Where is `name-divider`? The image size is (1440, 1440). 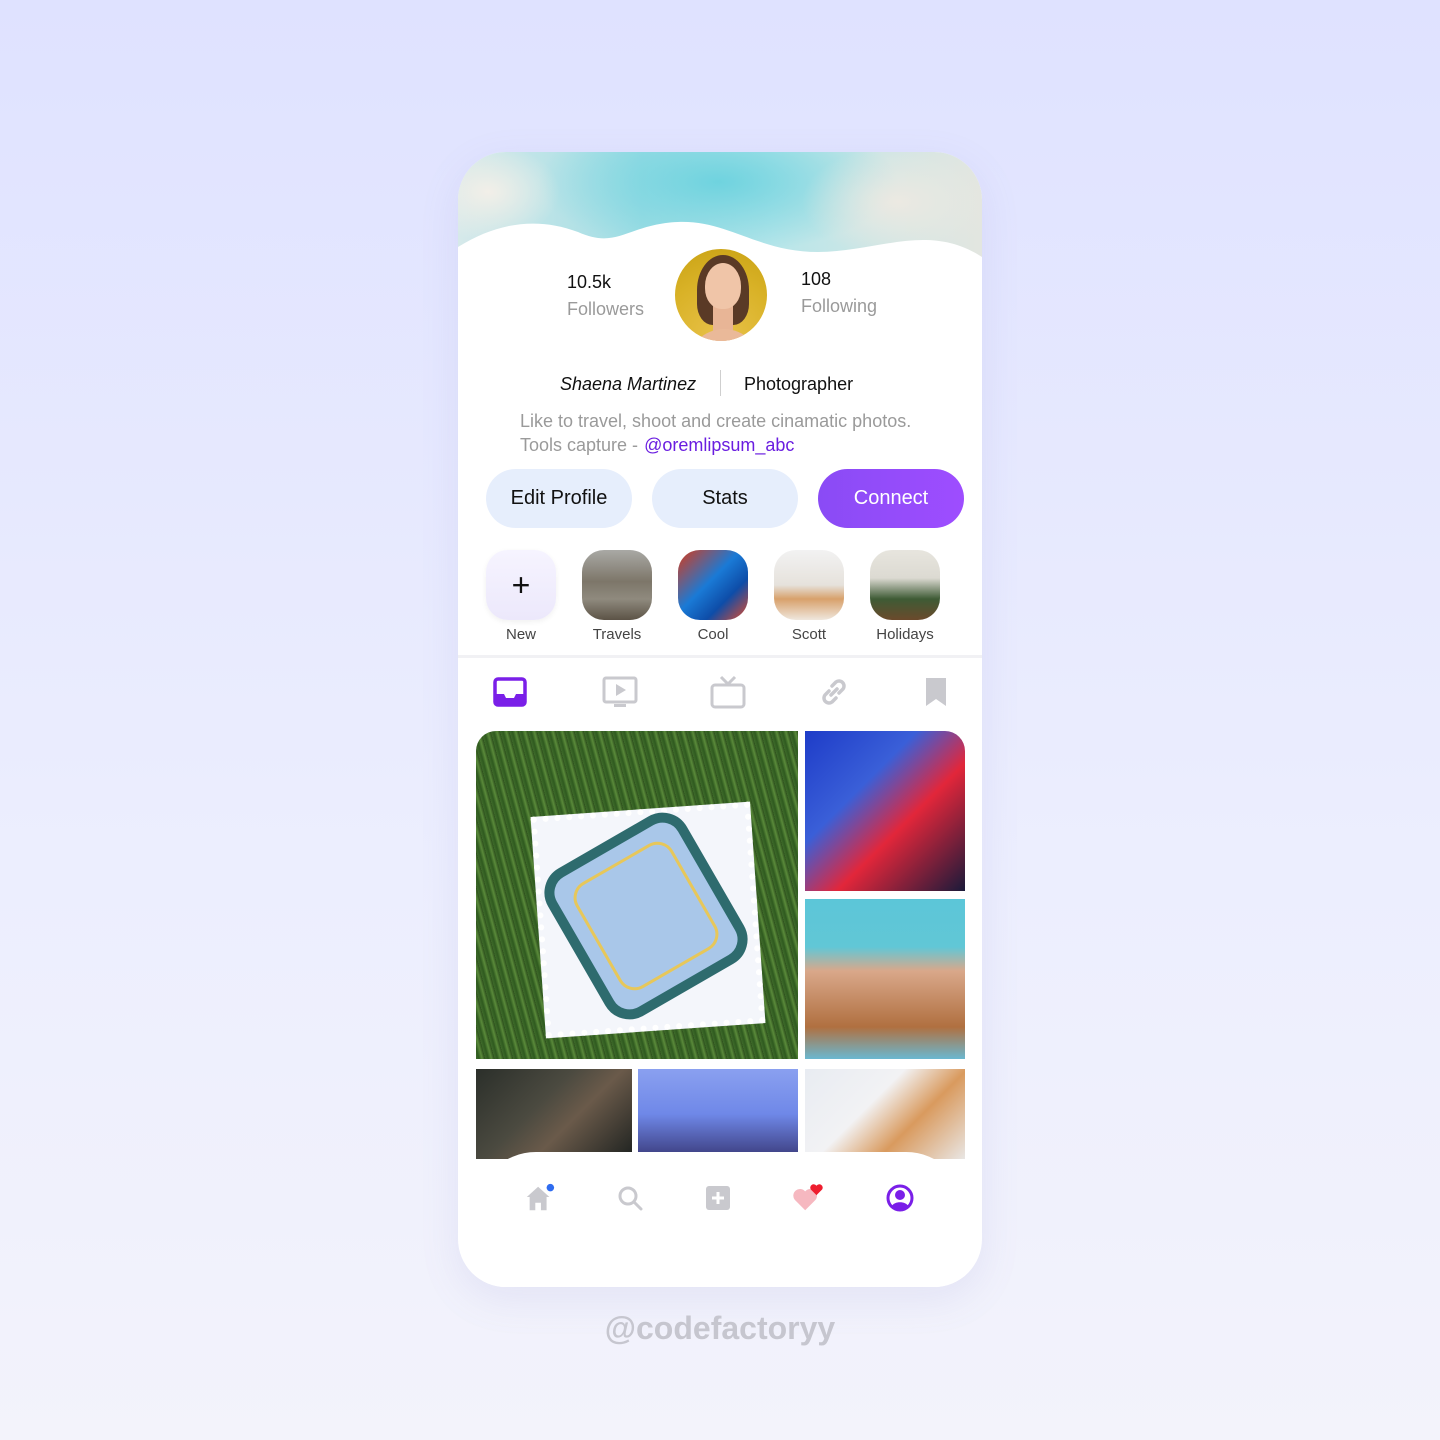 name-divider is located at coordinates (720, 383).